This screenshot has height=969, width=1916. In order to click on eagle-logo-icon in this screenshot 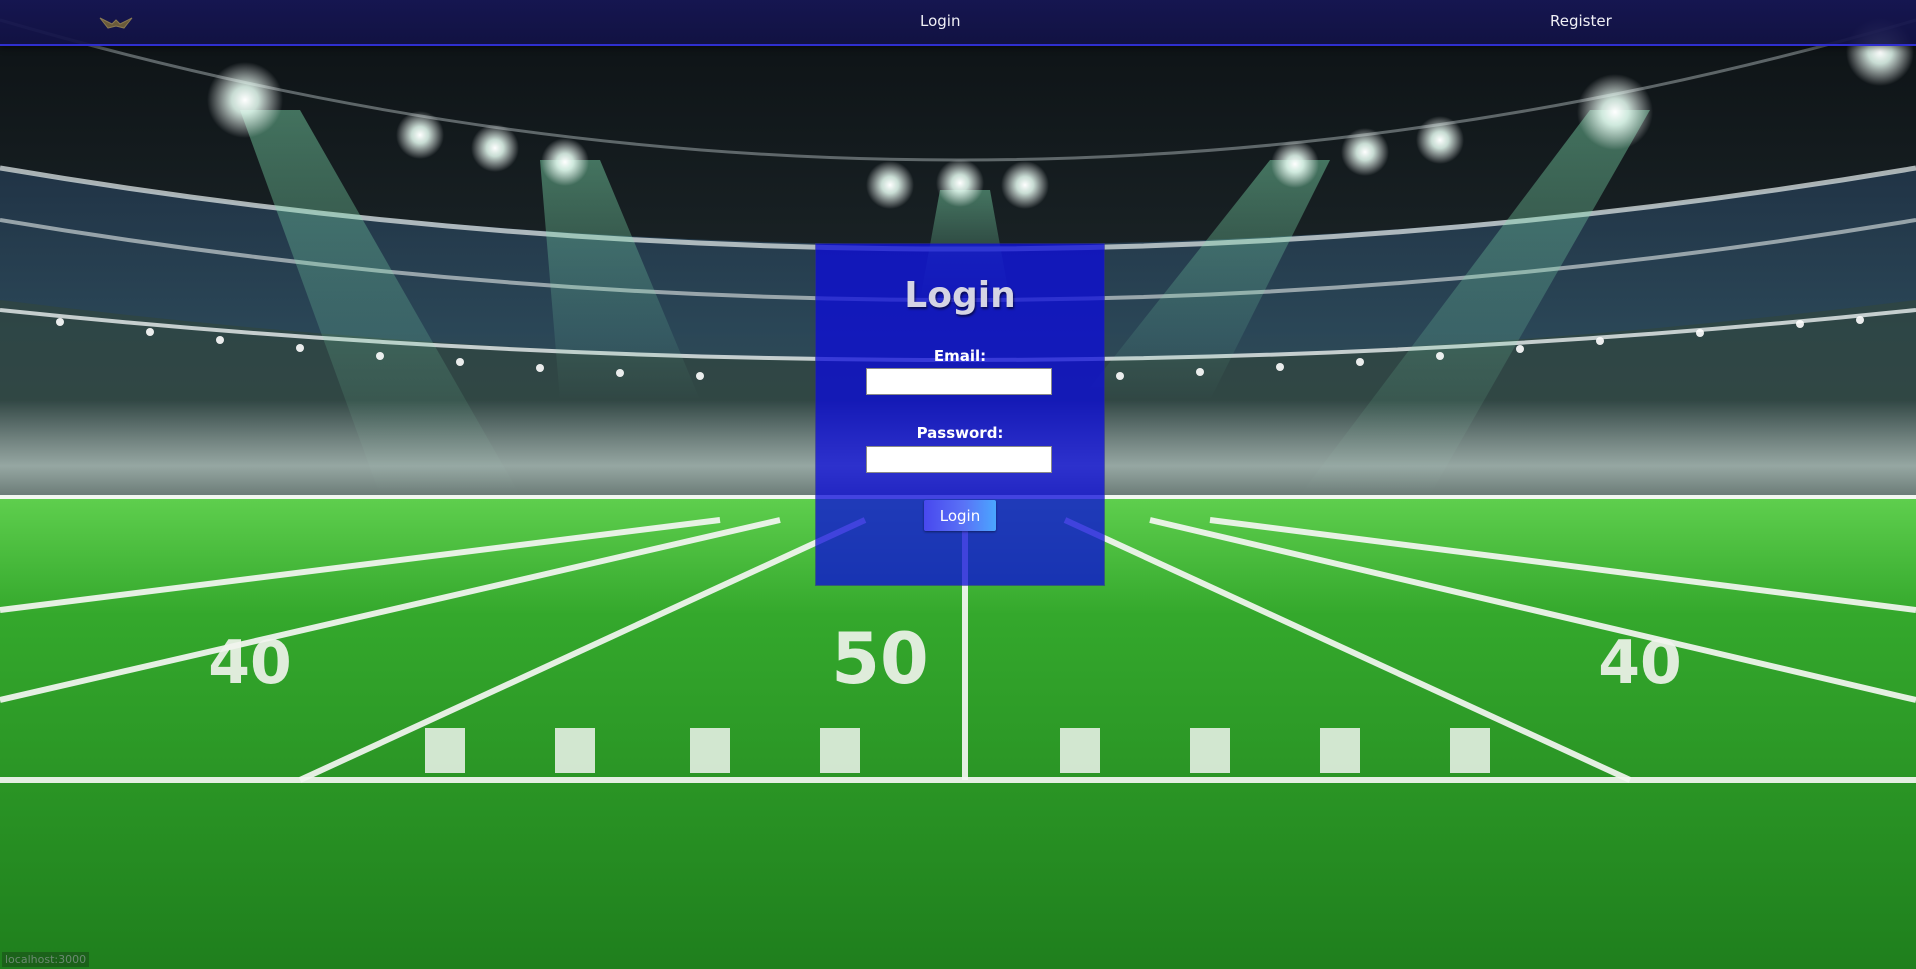, I will do `click(116, 24)`.